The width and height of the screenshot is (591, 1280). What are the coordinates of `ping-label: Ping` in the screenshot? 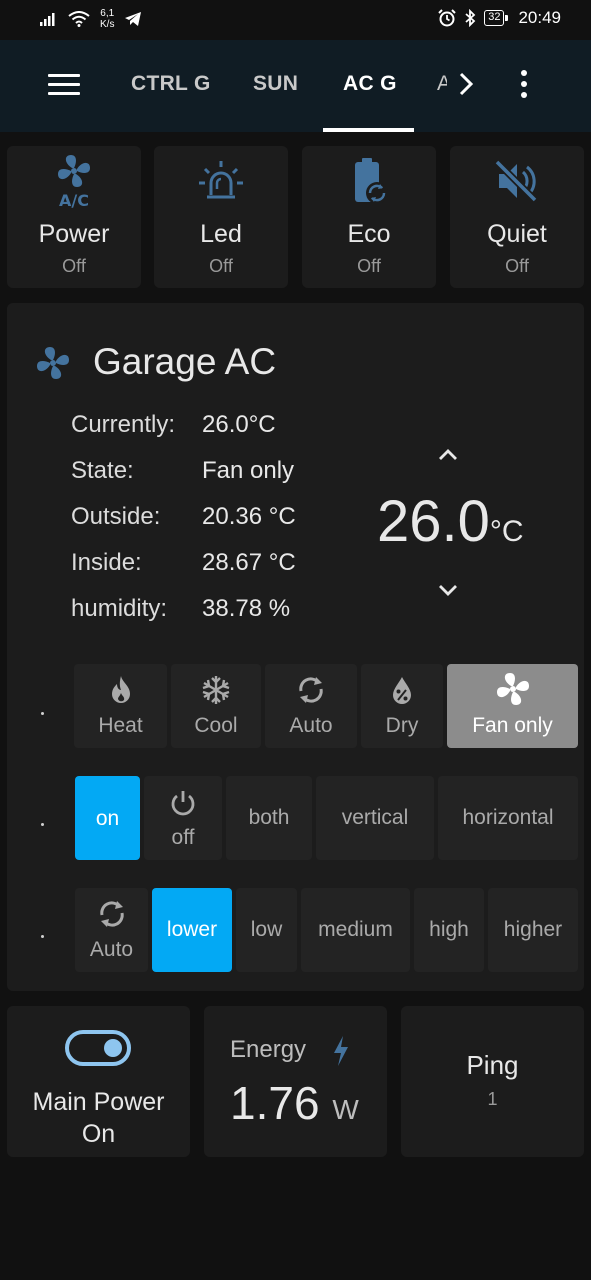 It's located at (492, 1065).